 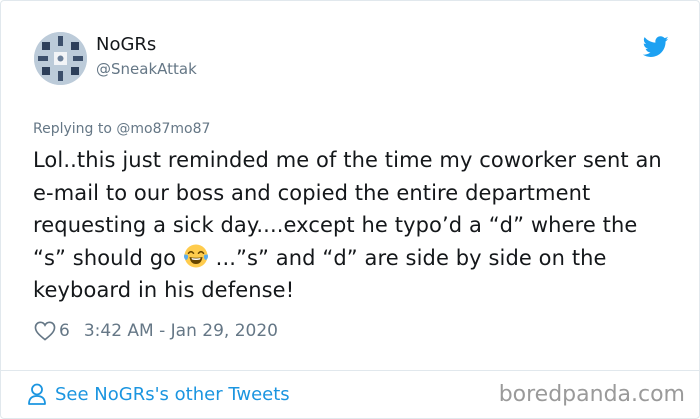 What do you see at coordinates (195, 255) in the screenshot?
I see `face-with-tears-of-joy-icon` at bounding box center [195, 255].